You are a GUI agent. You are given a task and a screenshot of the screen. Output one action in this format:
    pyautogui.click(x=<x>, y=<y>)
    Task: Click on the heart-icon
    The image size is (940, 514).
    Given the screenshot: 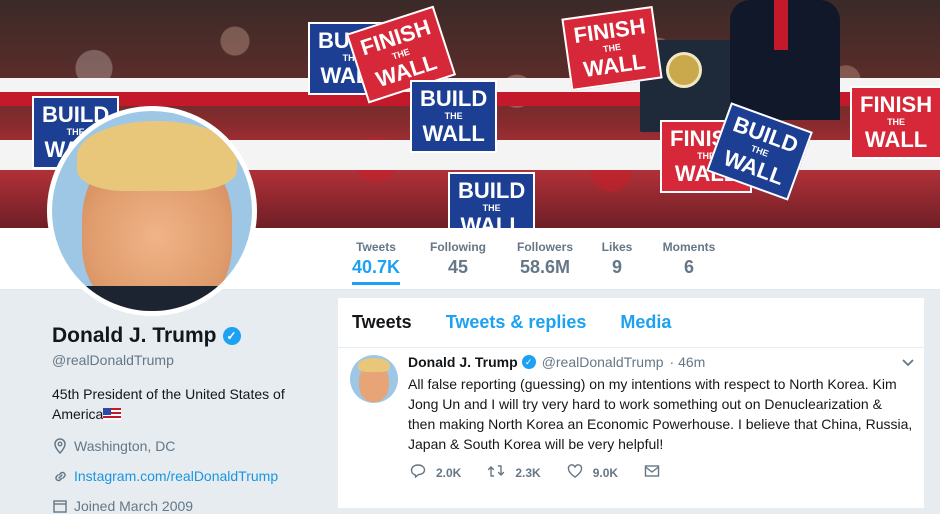 What is the action you would take?
    pyautogui.click(x=575, y=473)
    